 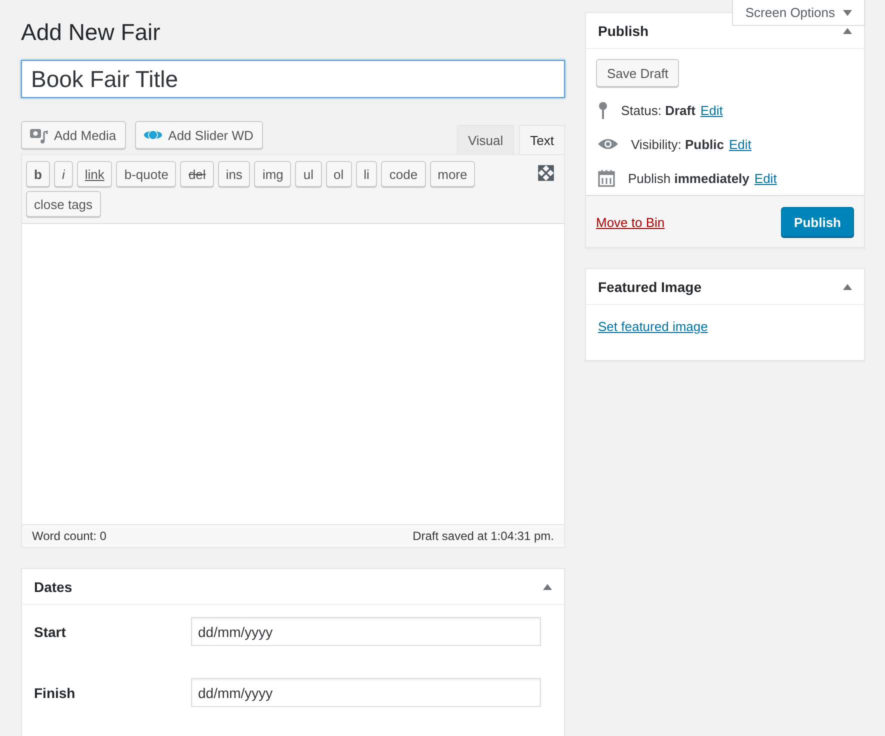 I want to click on field-label: Finish, so click(x=55, y=692).